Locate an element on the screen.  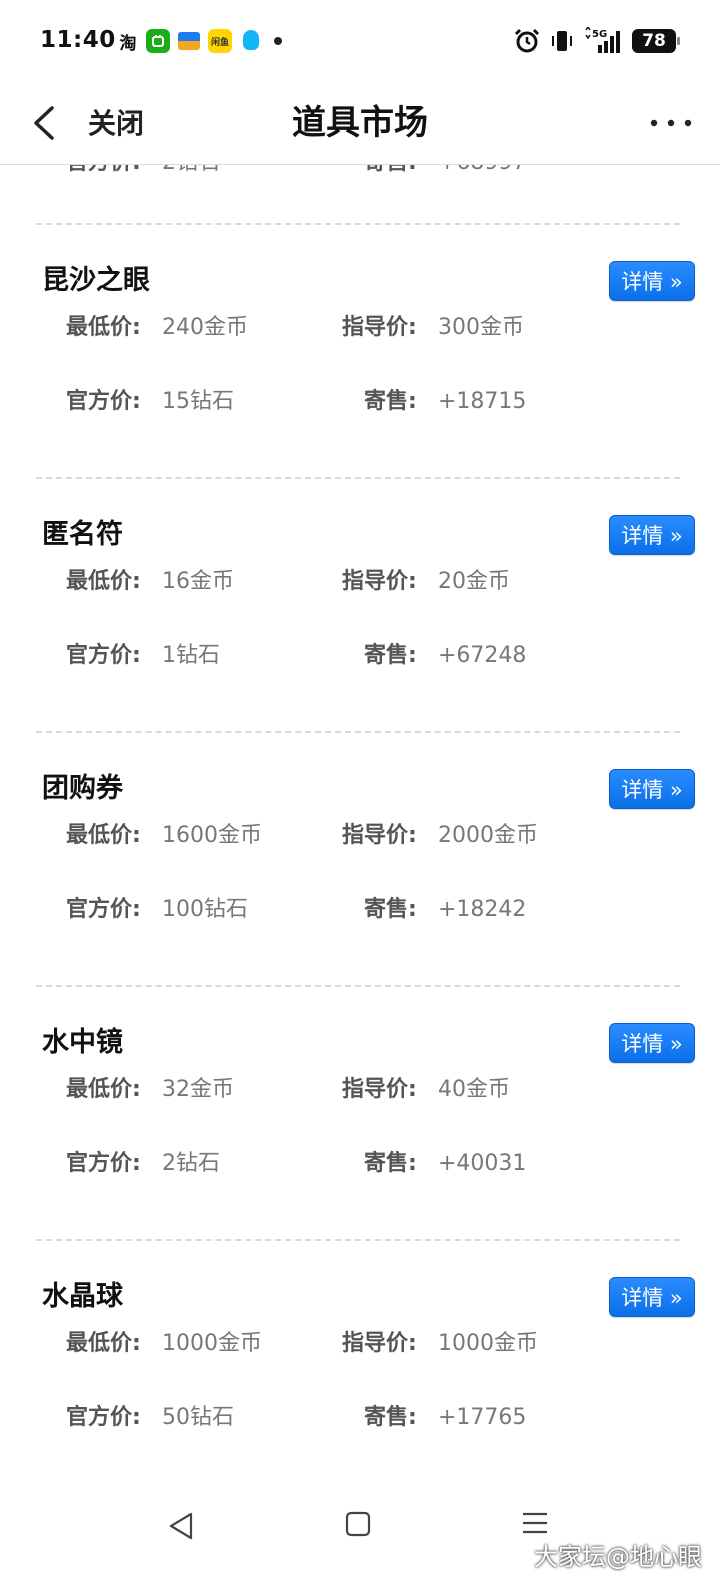
triangle-back-icon is located at coordinates (181, 1526).